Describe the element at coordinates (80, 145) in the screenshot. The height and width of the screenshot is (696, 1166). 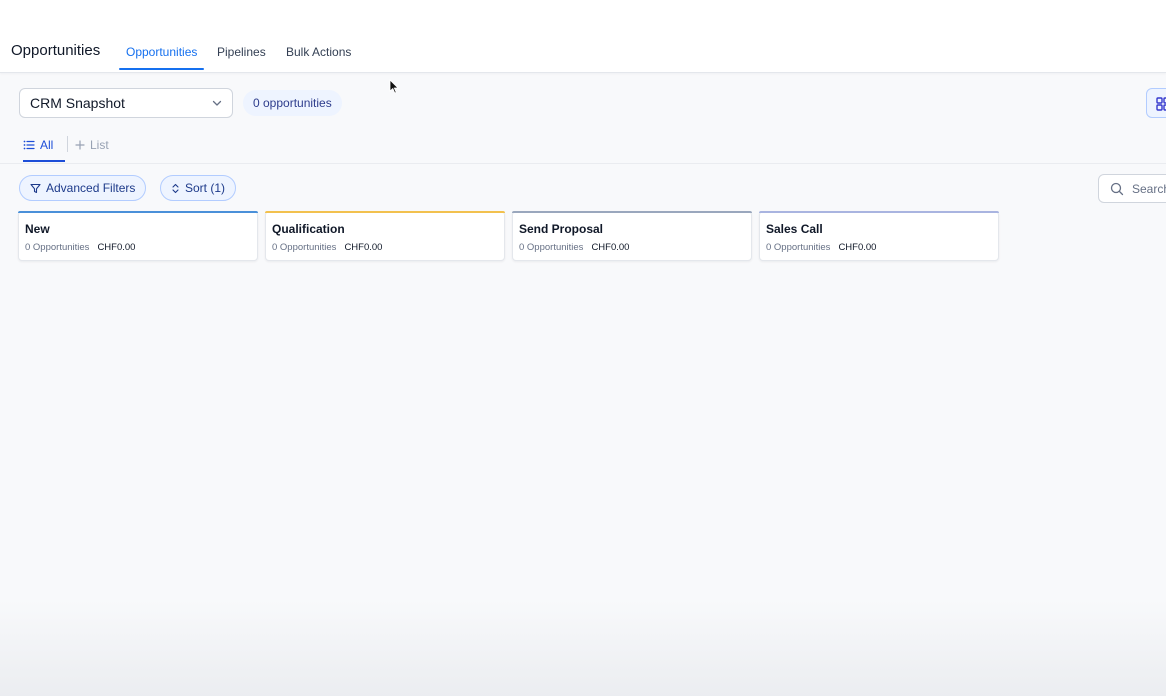
I see `plus-icon` at that location.